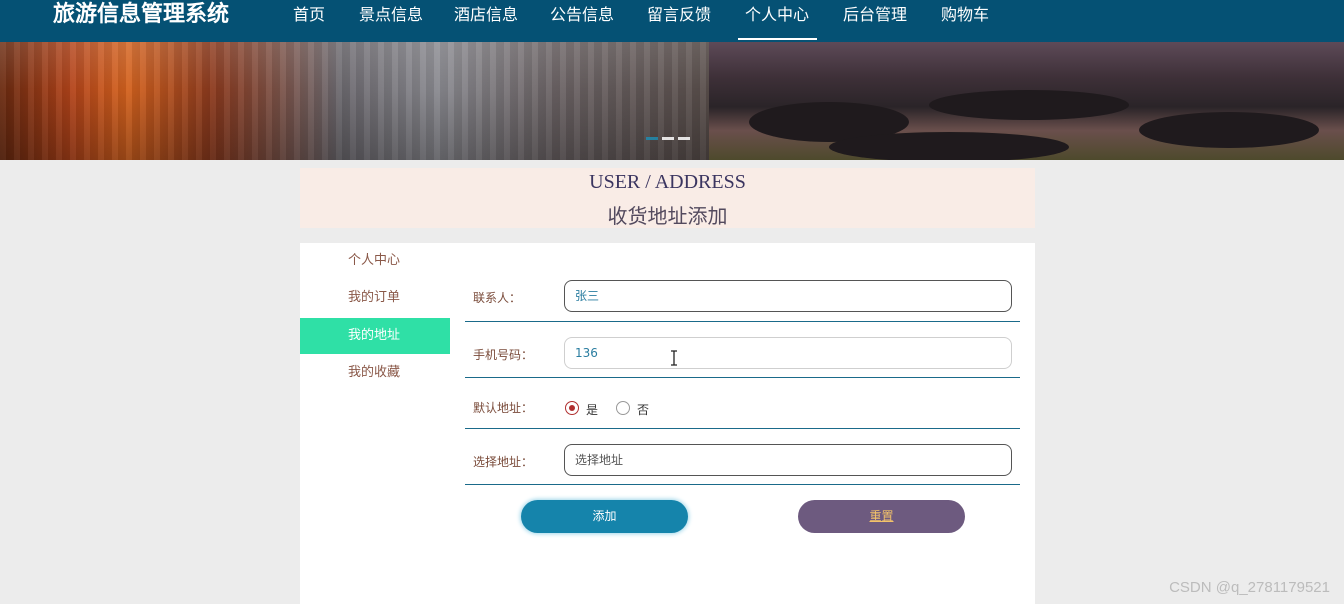  I want to click on nav-cart: 购物车, so click(965, 16).